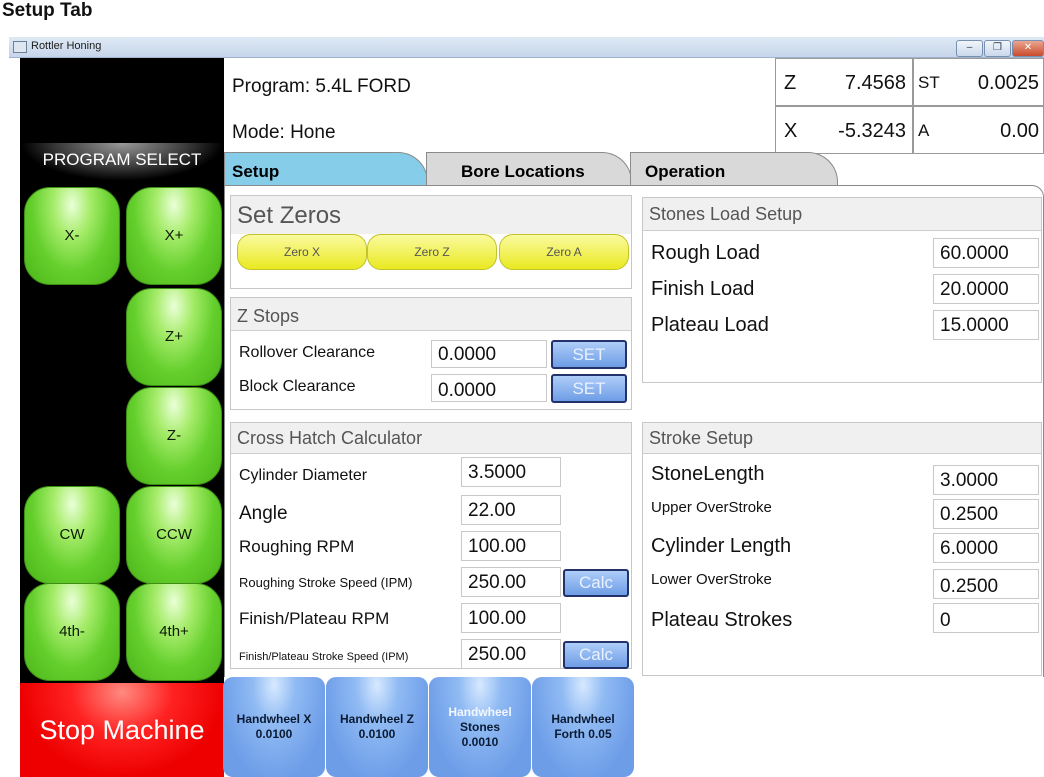 The height and width of the screenshot is (777, 1044). What do you see at coordinates (489, 388) in the screenshot?
I see `block-clearance-field: 0.0000` at bounding box center [489, 388].